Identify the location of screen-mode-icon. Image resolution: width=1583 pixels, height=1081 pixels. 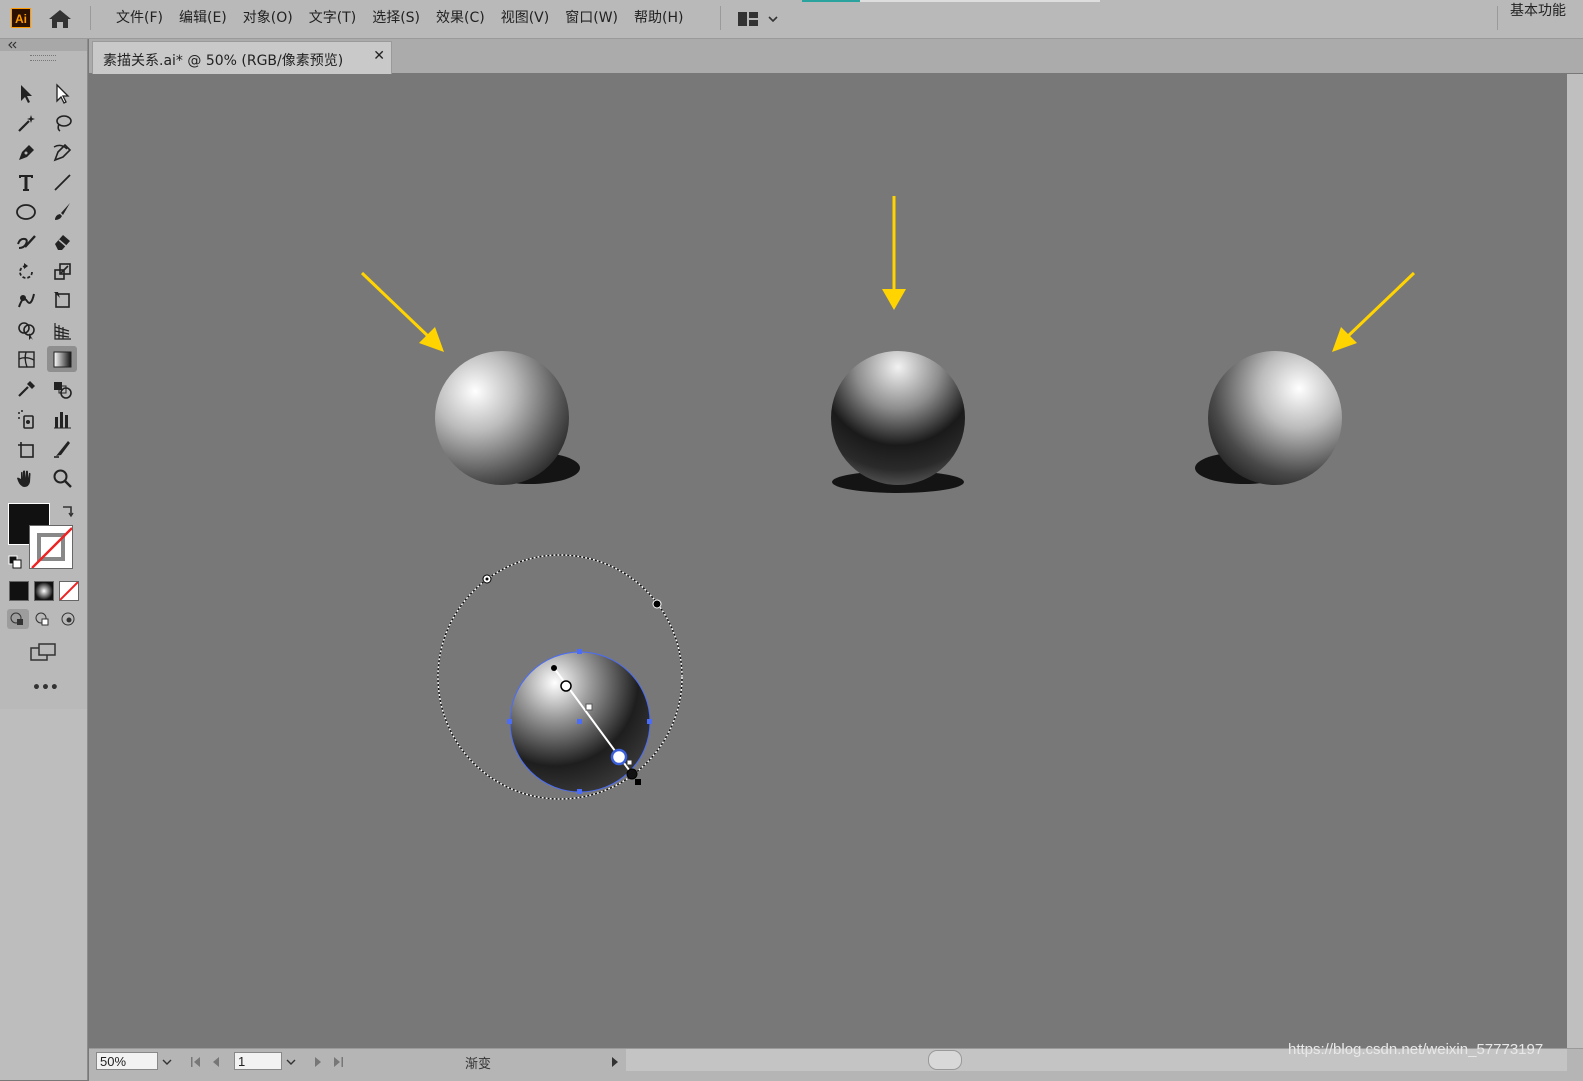
(44, 653).